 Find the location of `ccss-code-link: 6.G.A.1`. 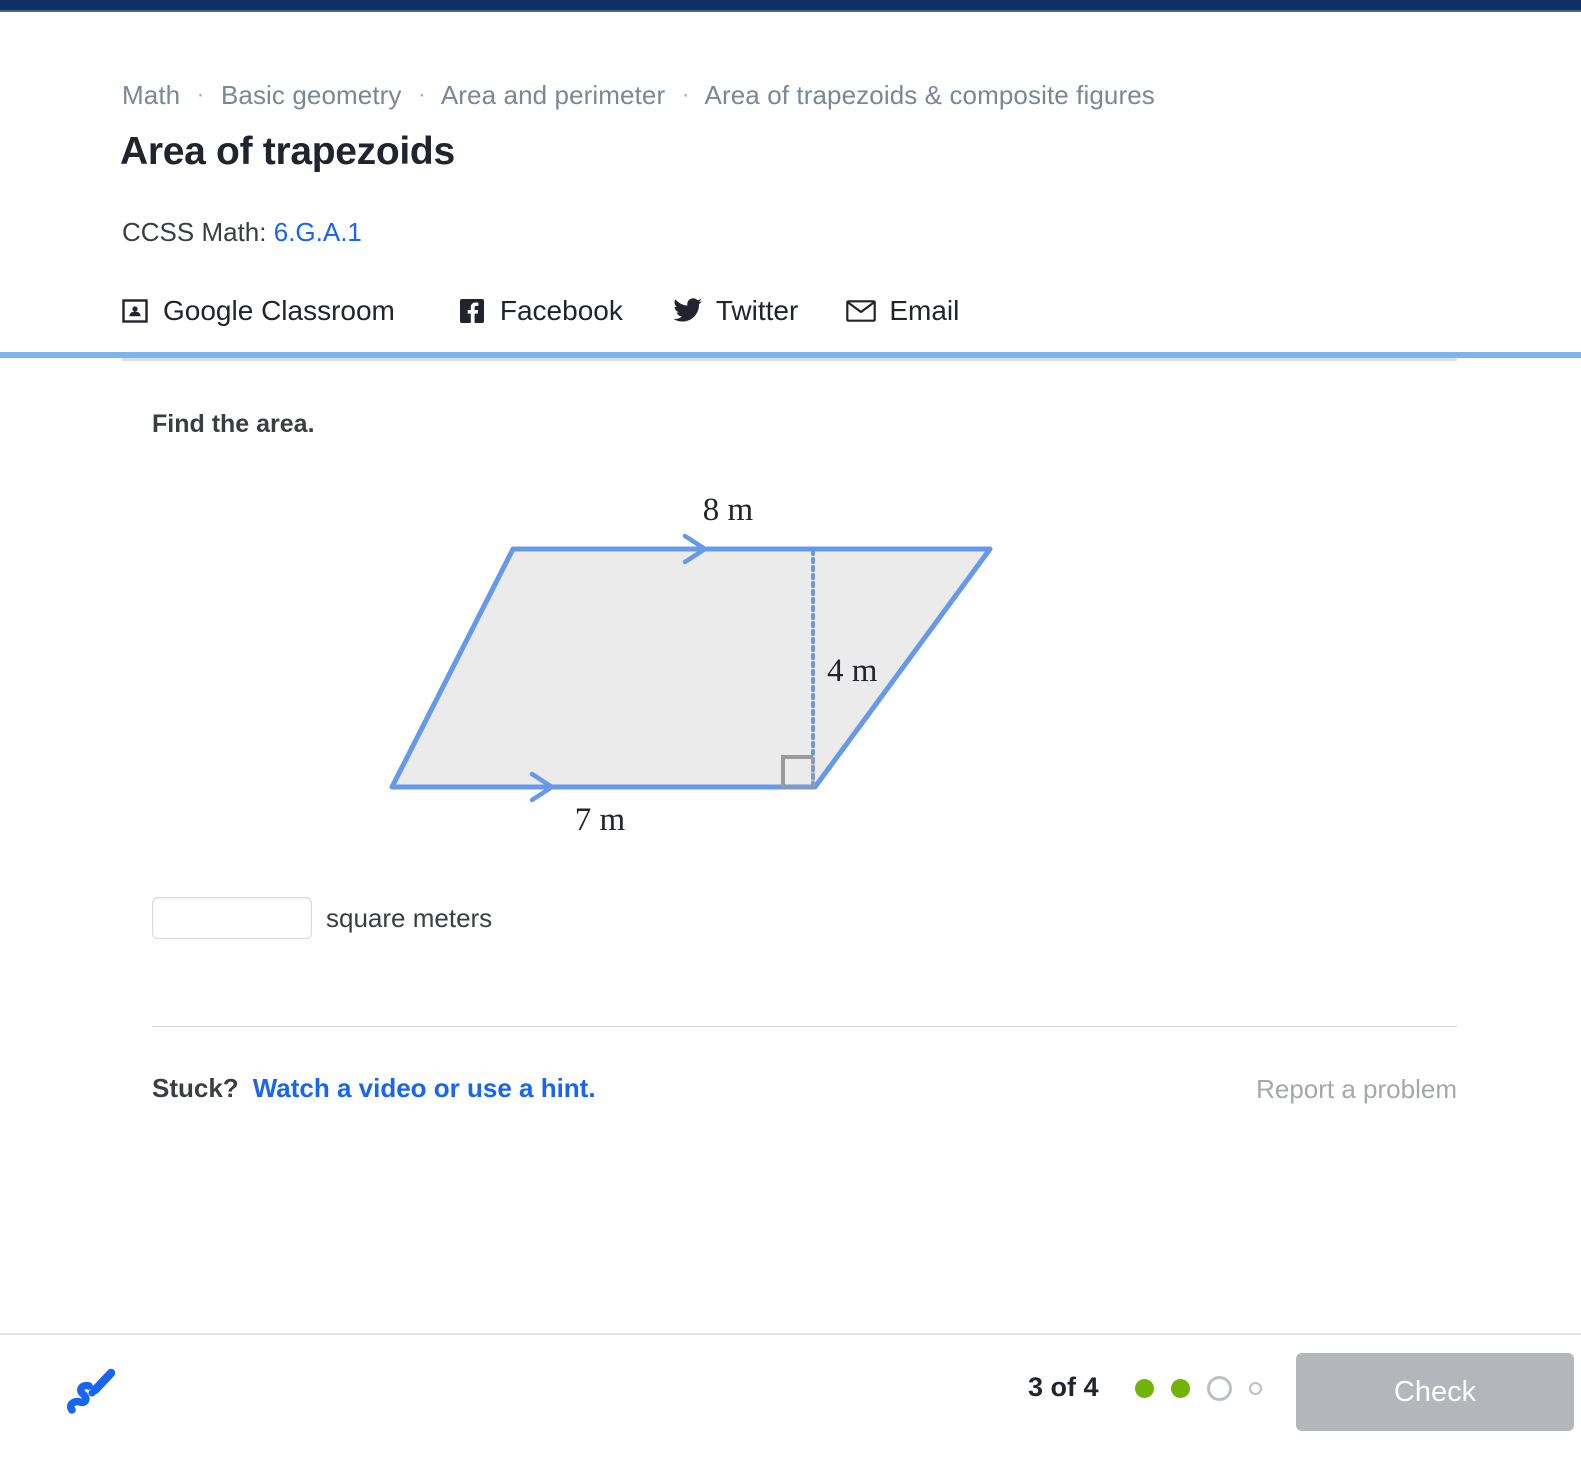

ccss-code-link: 6.G.A.1 is located at coordinates (318, 232).